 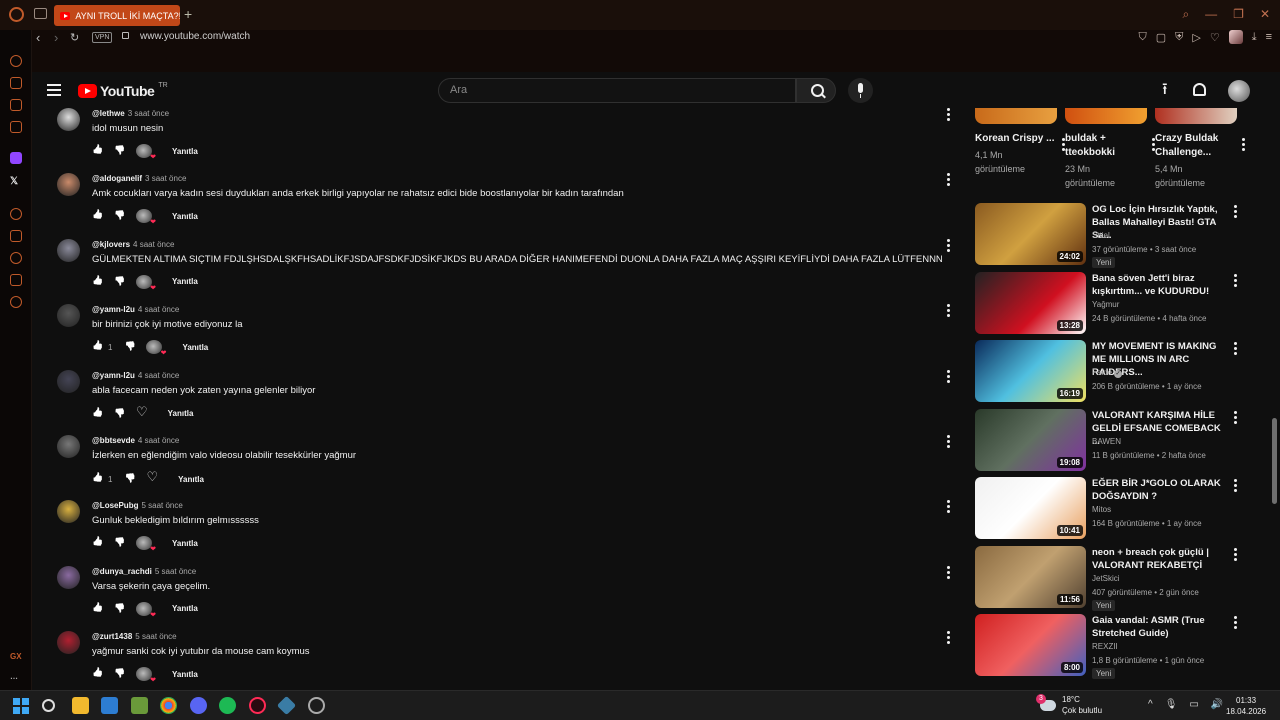 I want to click on volume-icon: 🔊, so click(x=1217, y=704).